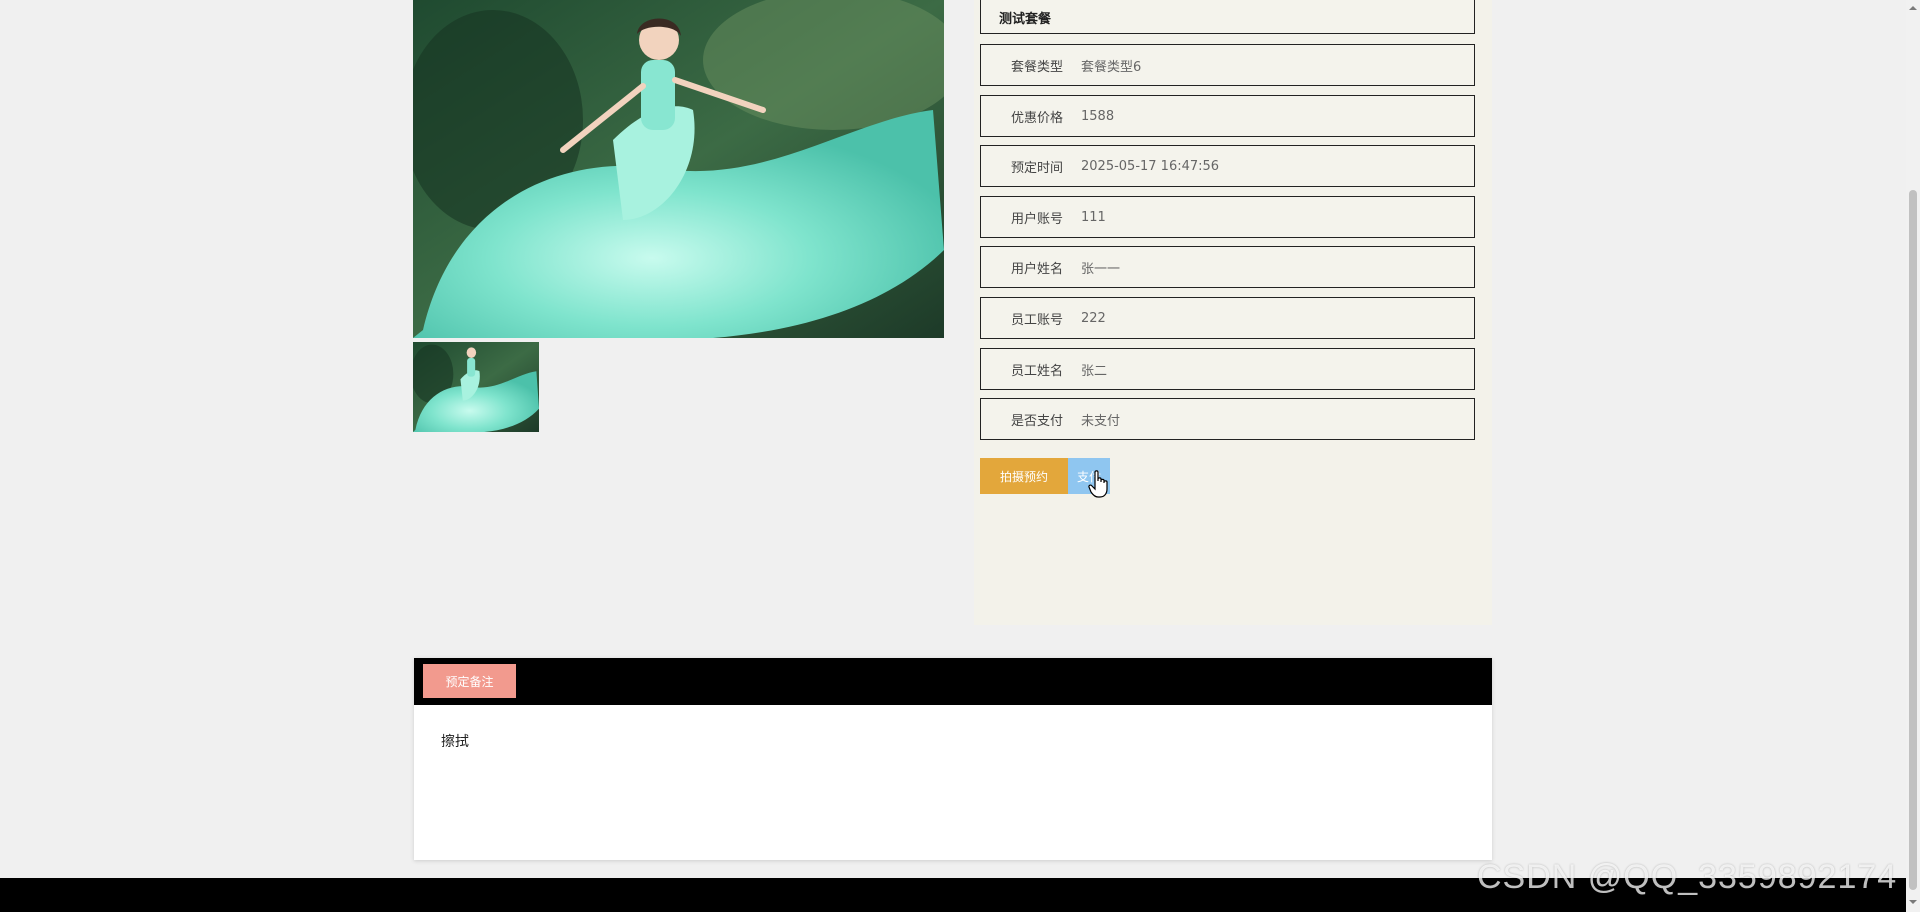  I want to click on remark-content: 擦拭, so click(455, 742).